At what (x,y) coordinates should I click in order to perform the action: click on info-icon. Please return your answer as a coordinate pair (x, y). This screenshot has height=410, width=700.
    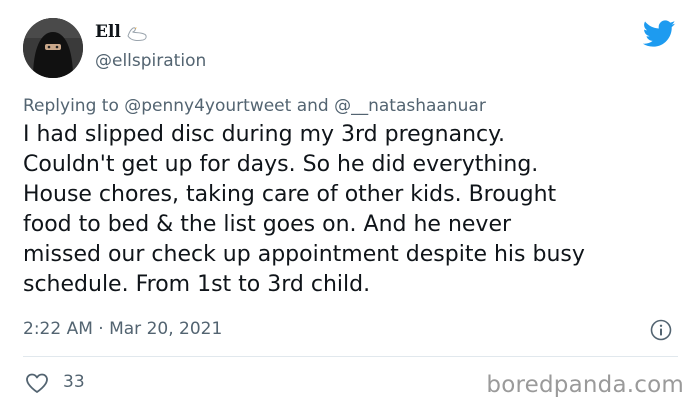
    Looking at the image, I should click on (661, 330).